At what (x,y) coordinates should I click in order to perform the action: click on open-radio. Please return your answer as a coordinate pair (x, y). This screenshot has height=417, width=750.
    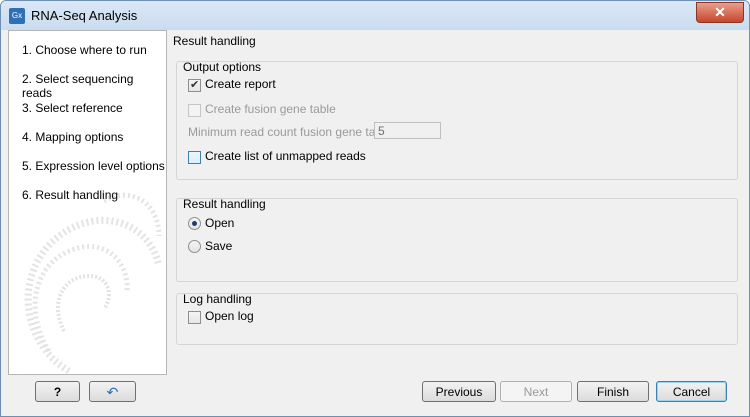
    Looking at the image, I should click on (194, 223).